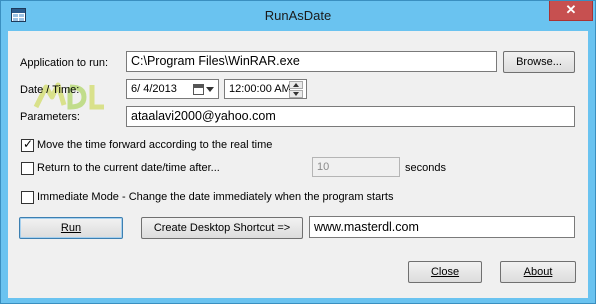 This screenshot has width=596, height=304. Describe the element at coordinates (210, 89) in the screenshot. I see `chevron-down-icon` at that location.